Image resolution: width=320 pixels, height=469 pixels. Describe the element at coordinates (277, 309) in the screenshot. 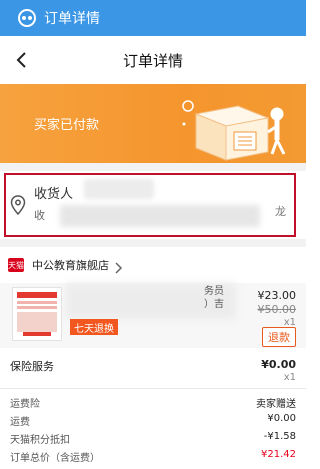

I see `product-original-price: ¥50.00` at that location.